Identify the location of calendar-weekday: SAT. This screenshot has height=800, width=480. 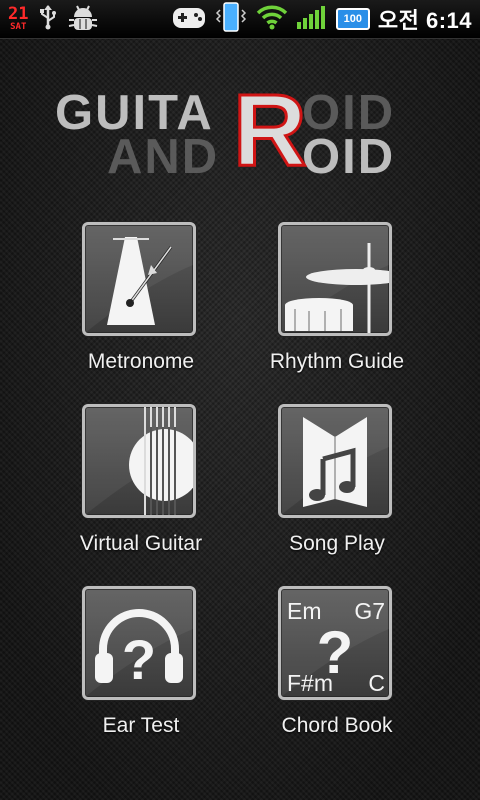
(18, 27).